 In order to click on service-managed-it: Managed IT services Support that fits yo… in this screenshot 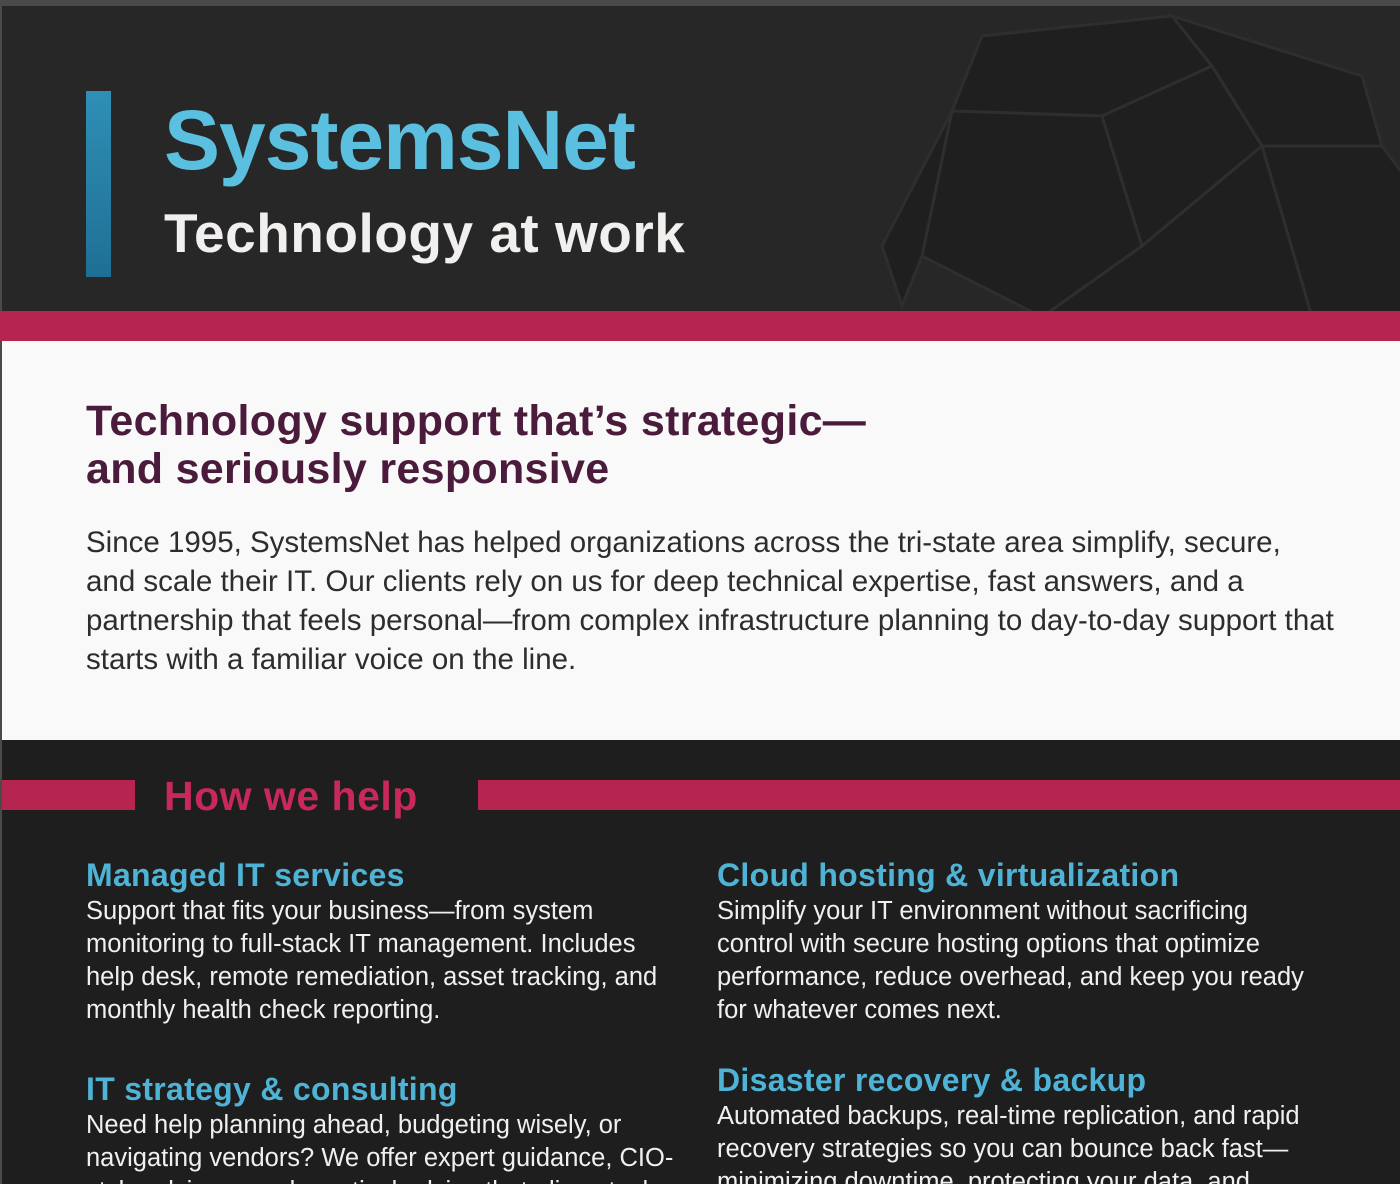, I will do `click(386, 942)`.